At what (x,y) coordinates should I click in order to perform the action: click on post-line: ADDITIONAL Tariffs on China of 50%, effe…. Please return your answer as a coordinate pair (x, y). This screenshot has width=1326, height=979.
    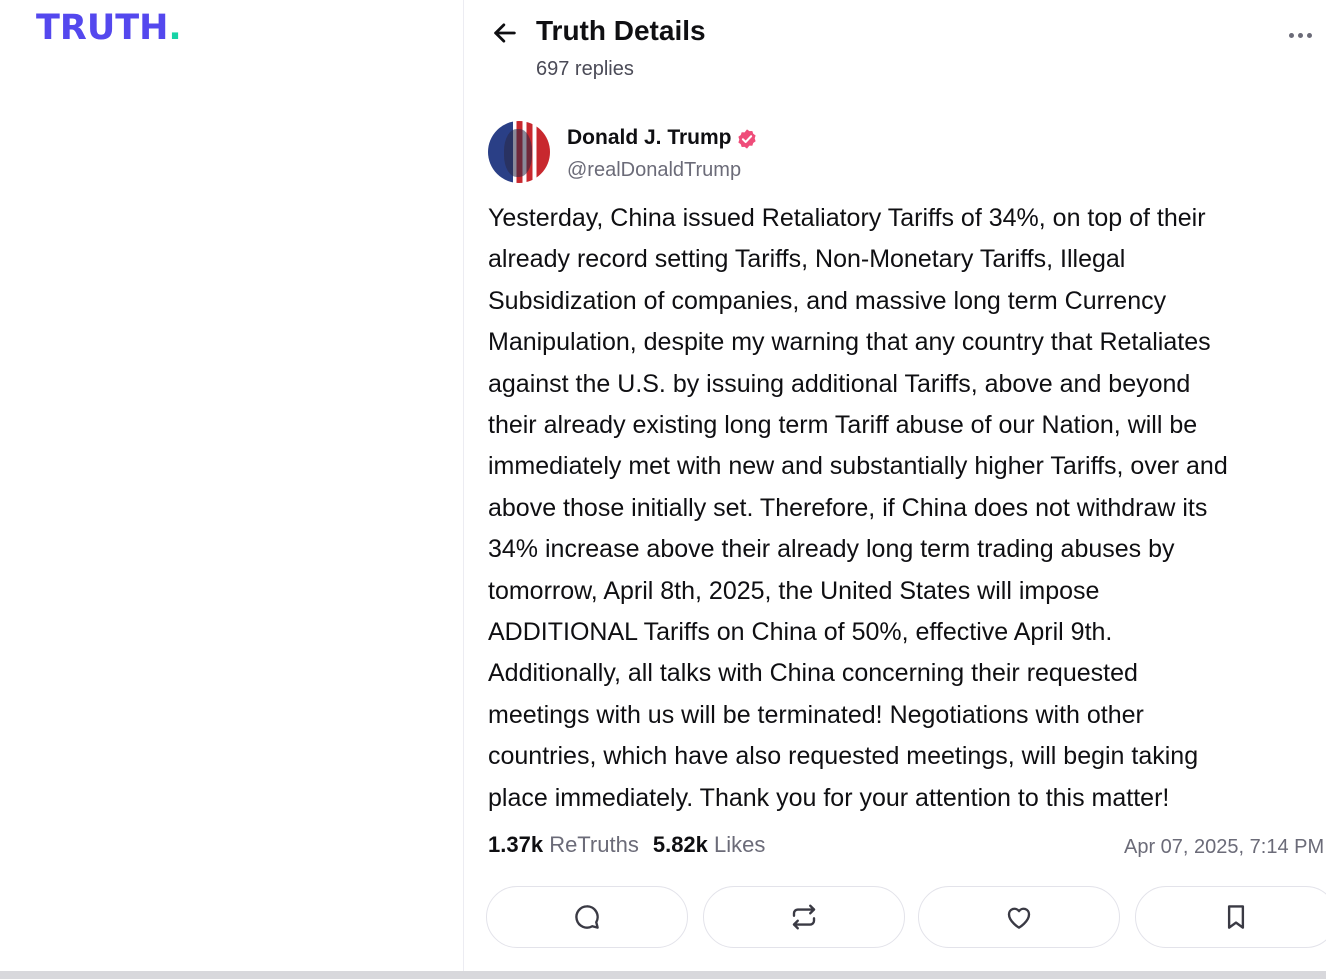
    Looking at the image, I should click on (800, 632).